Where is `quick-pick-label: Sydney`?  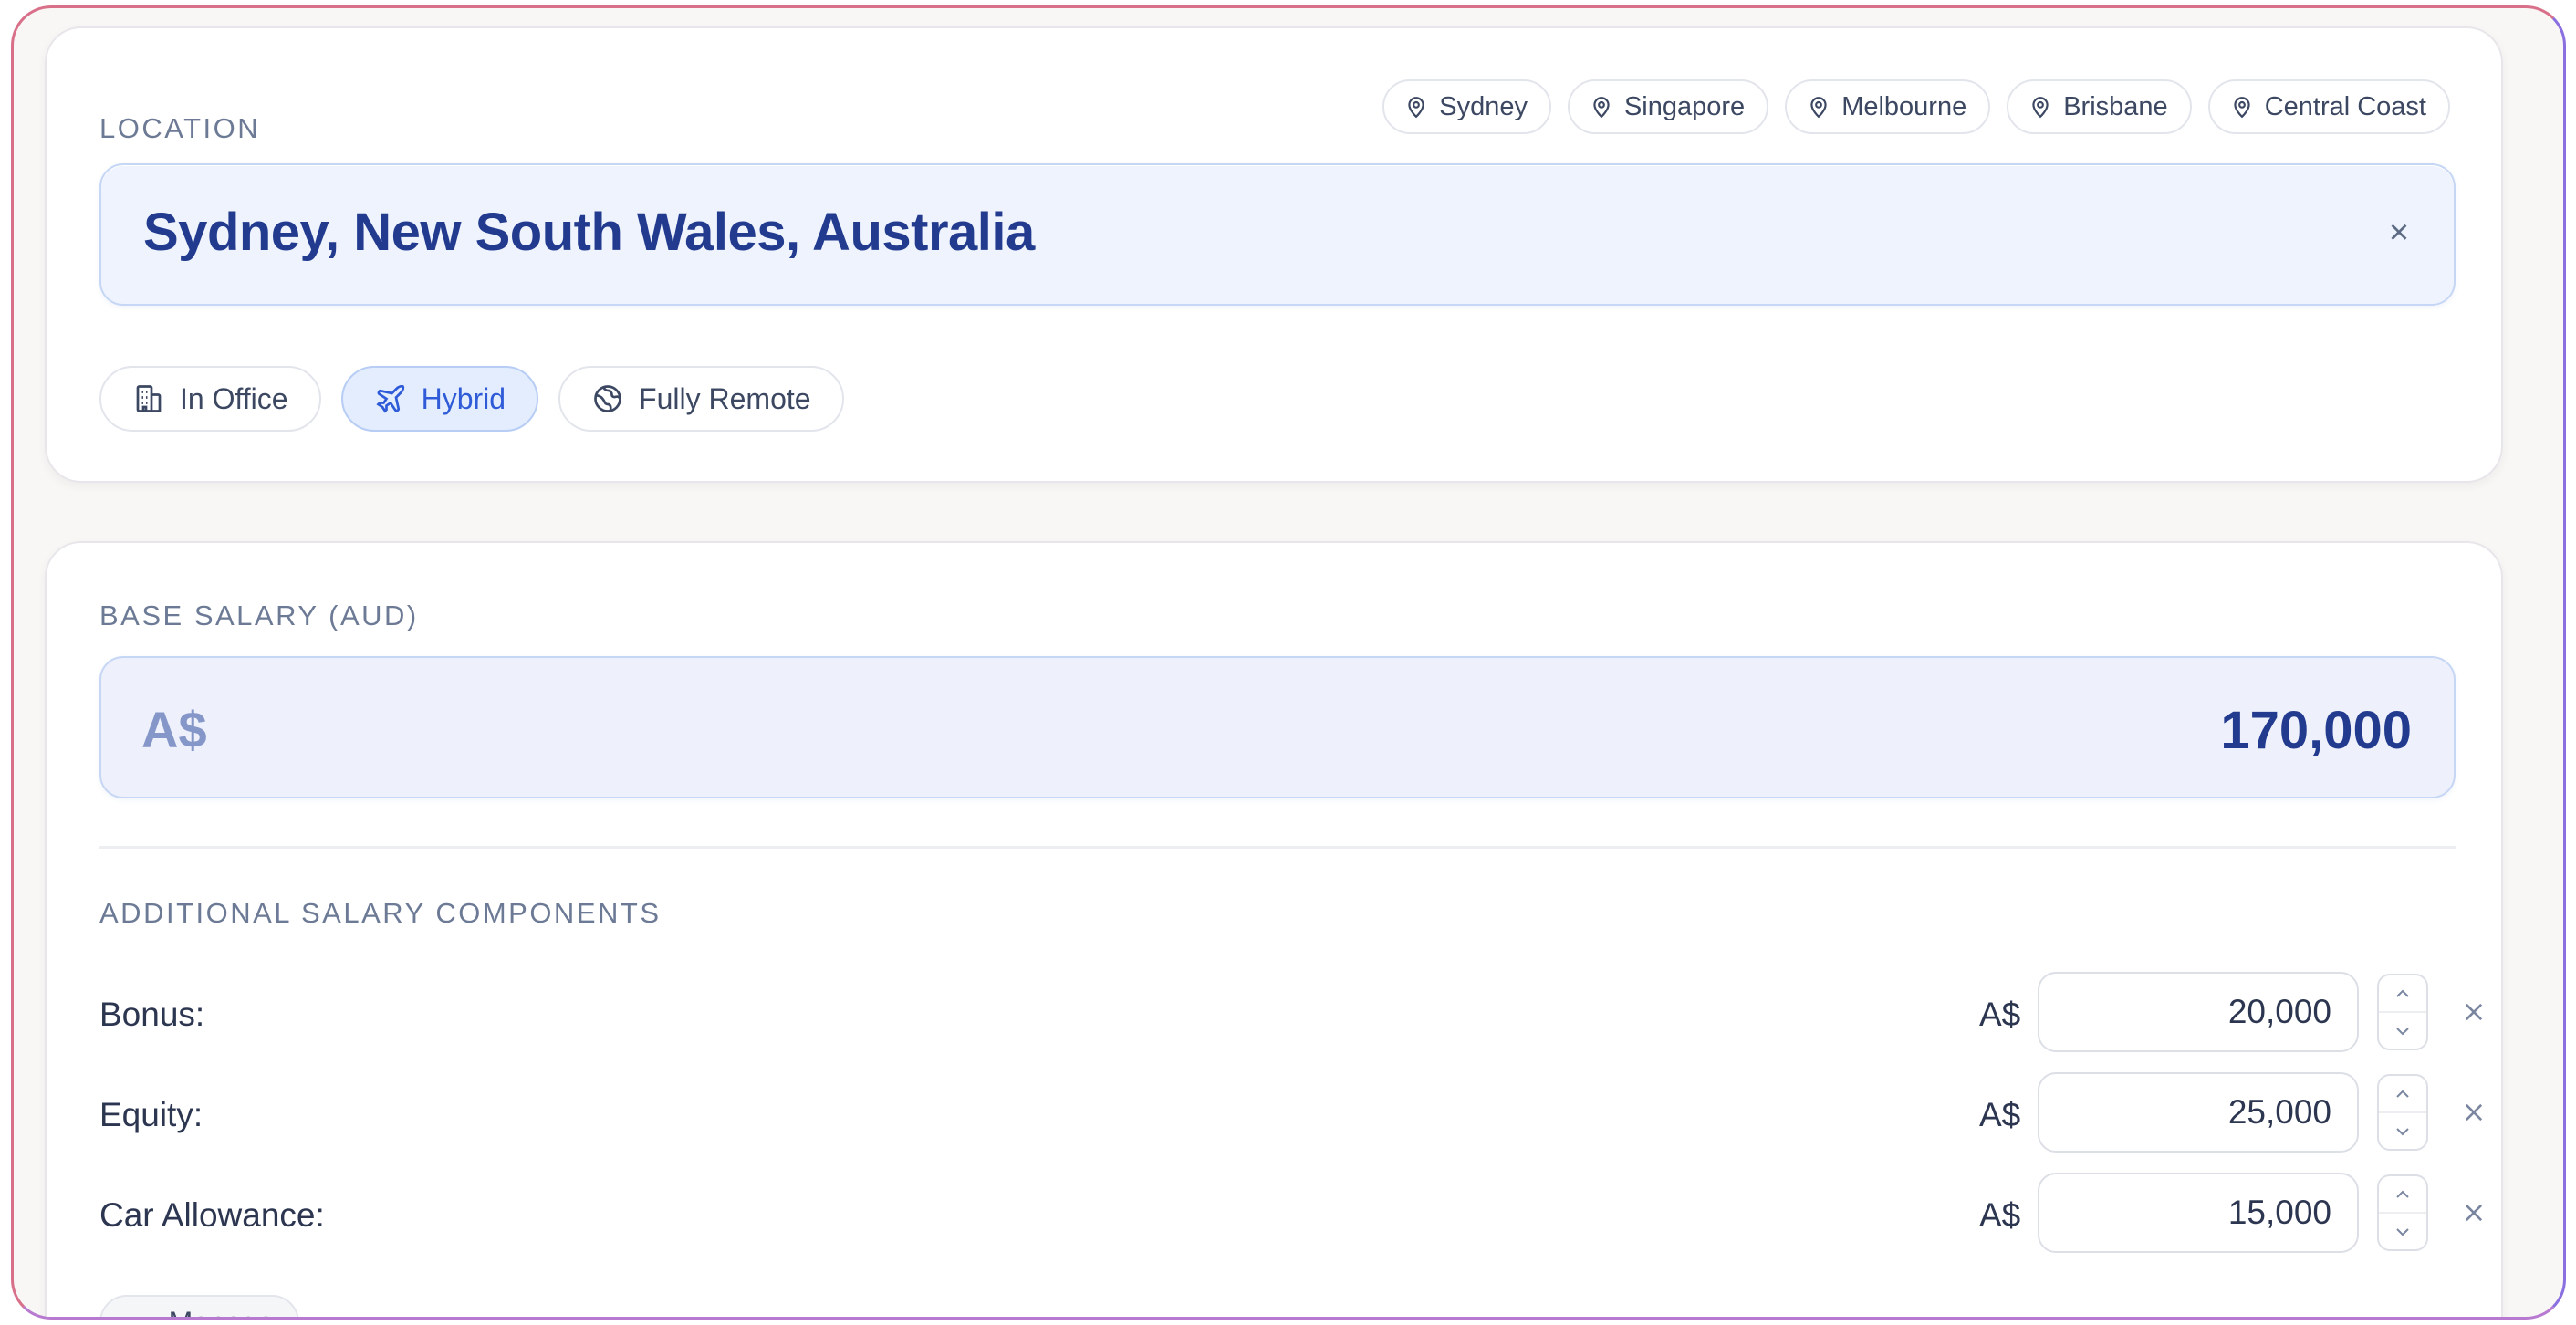 quick-pick-label: Sydney is located at coordinates (1483, 106).